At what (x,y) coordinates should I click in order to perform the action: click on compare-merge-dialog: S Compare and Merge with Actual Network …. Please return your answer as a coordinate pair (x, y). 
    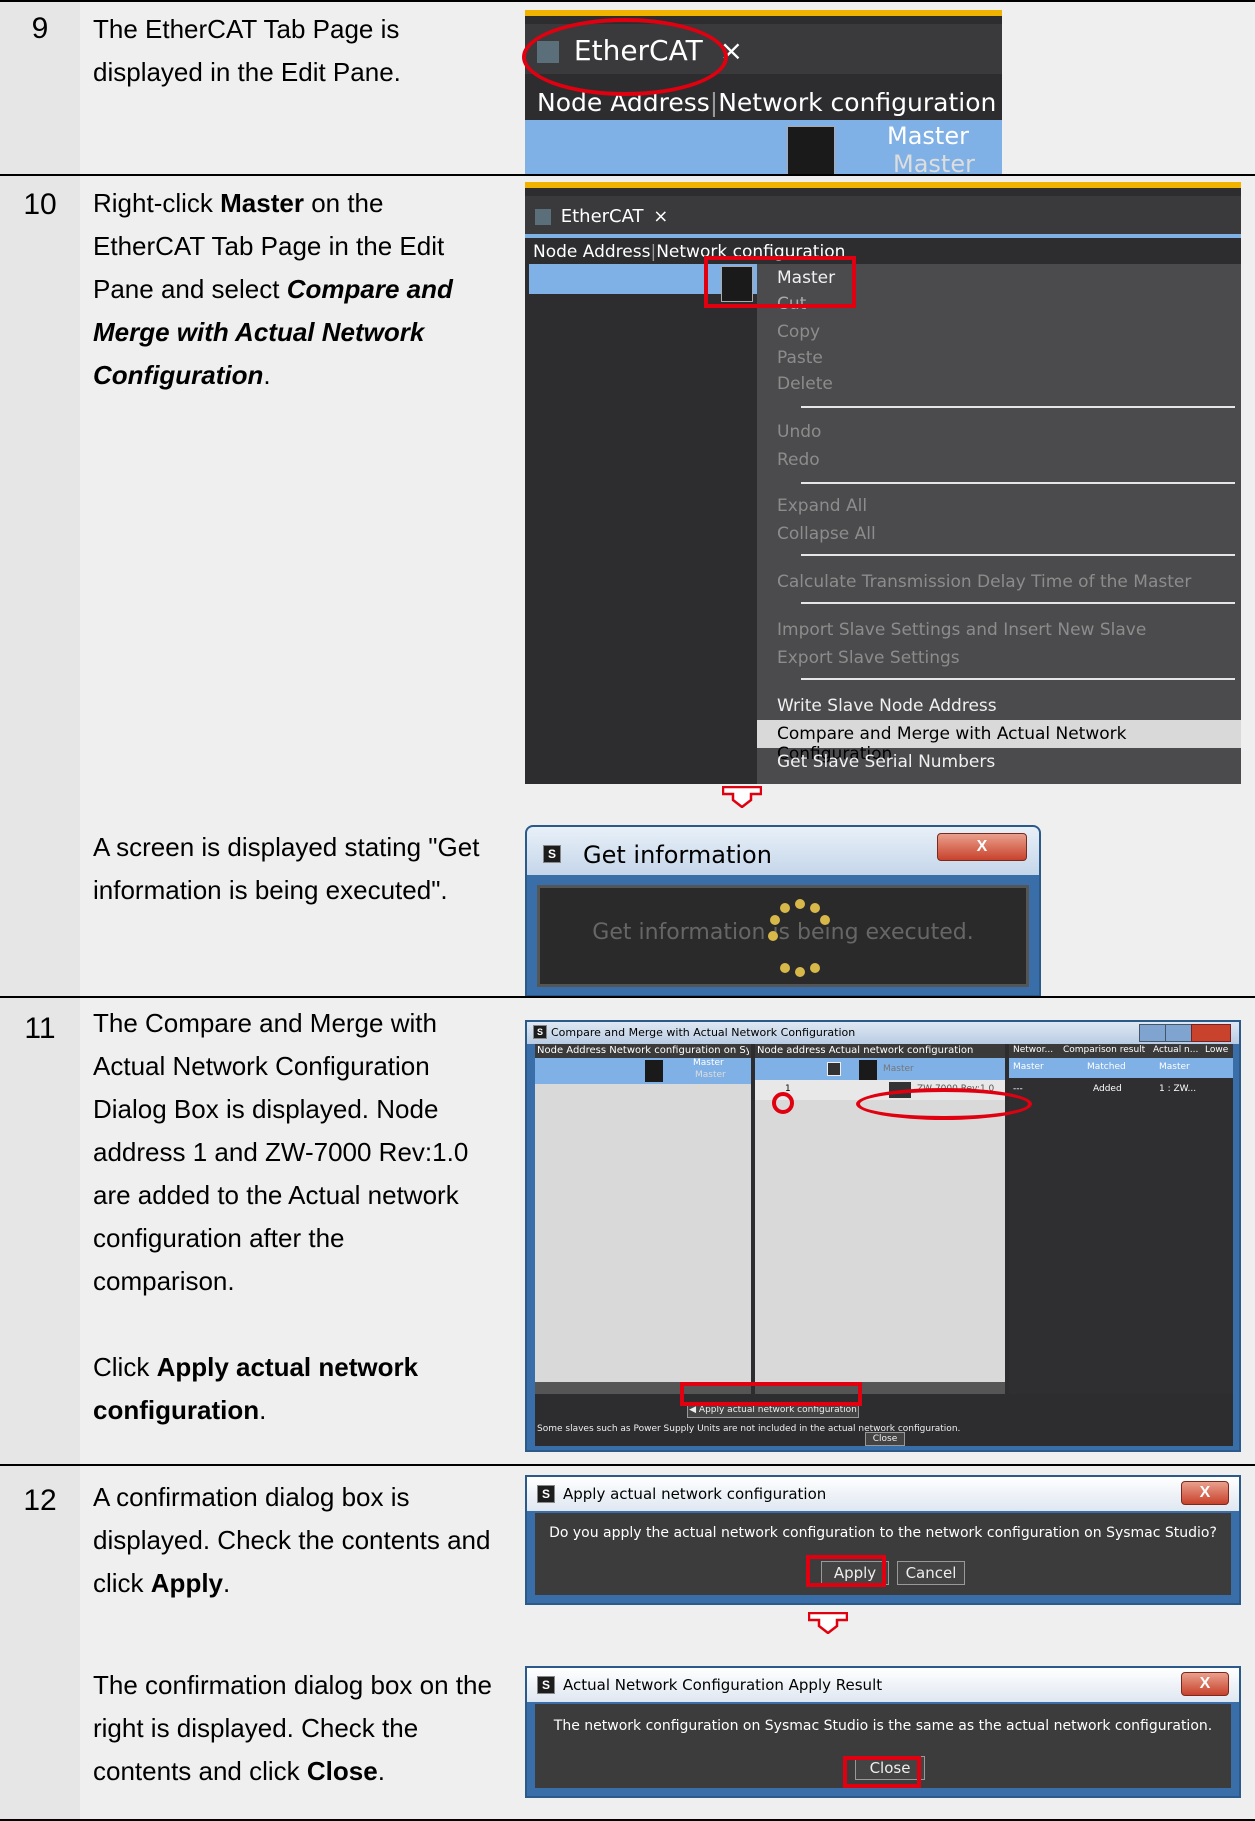
    Looking at the image, I should click on (883, 1236).